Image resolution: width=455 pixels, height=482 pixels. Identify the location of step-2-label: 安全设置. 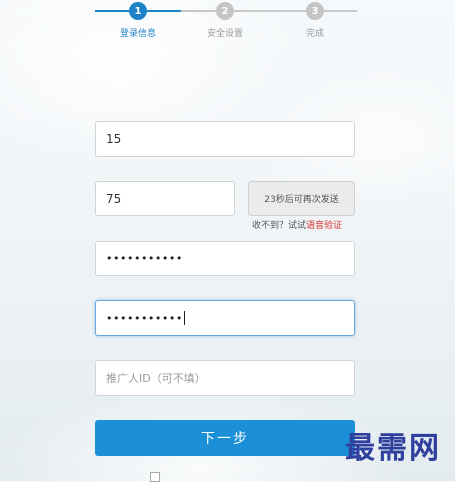
(225, 34).